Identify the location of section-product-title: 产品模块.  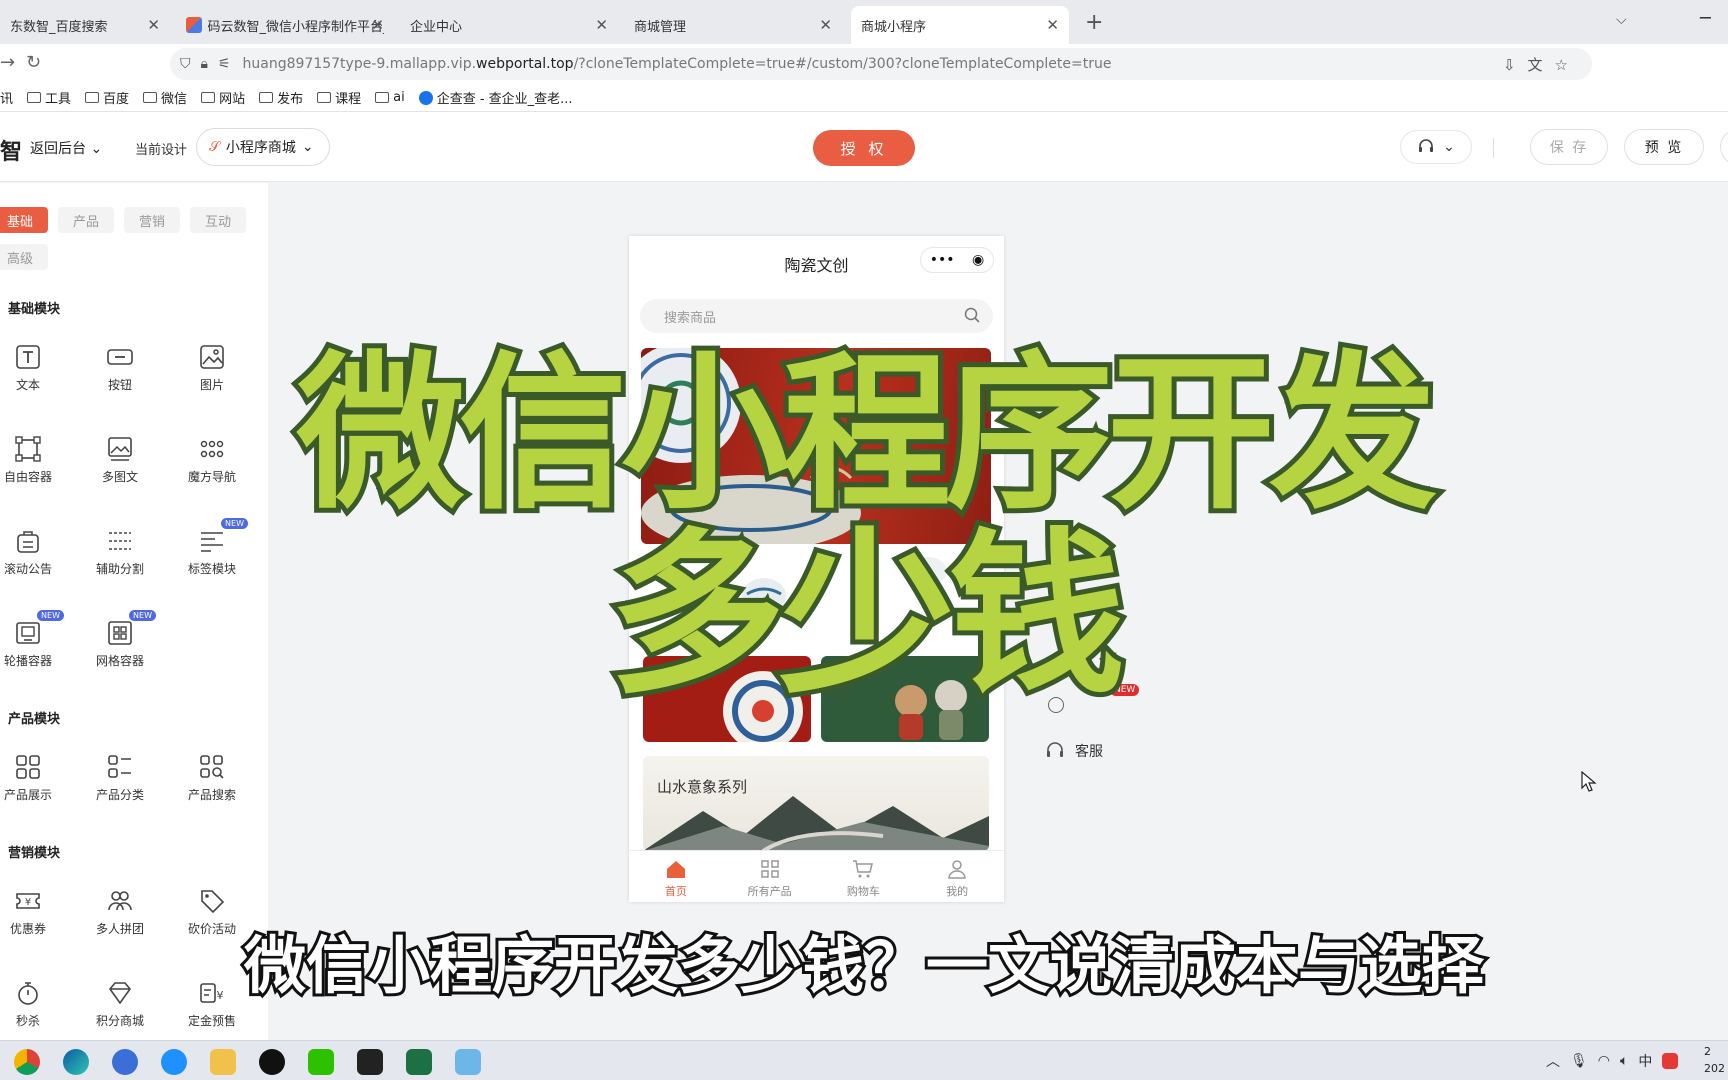
(34, 719).